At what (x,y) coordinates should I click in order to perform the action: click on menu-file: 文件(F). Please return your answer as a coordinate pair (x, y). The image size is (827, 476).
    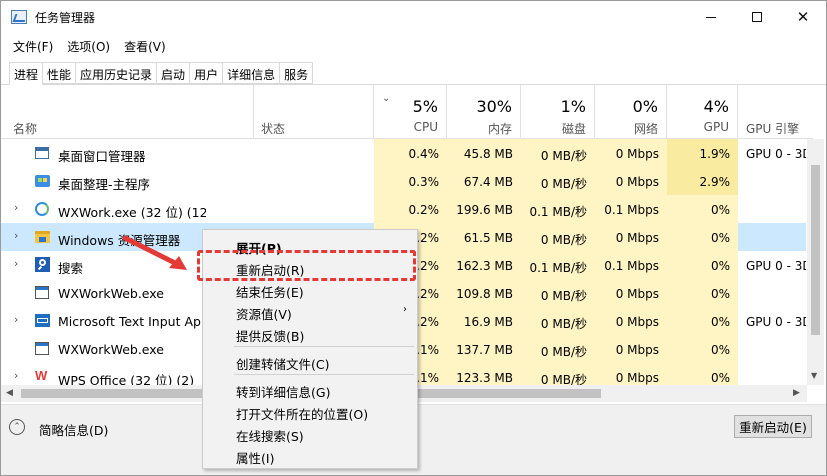
    Looking at the image, I should click on (30, 46).